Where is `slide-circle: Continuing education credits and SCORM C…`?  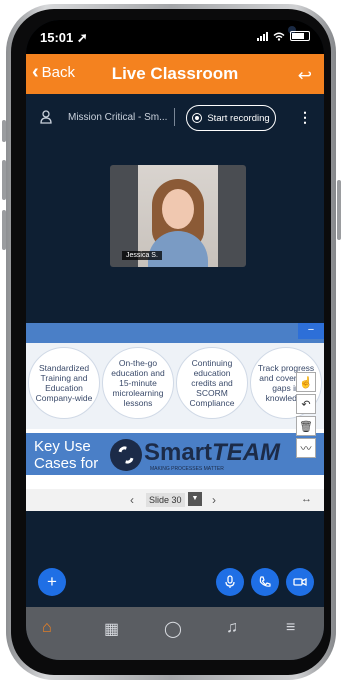
slide-circle: Continuing education credits and SCORM C… is located at coordinates (212, 383).